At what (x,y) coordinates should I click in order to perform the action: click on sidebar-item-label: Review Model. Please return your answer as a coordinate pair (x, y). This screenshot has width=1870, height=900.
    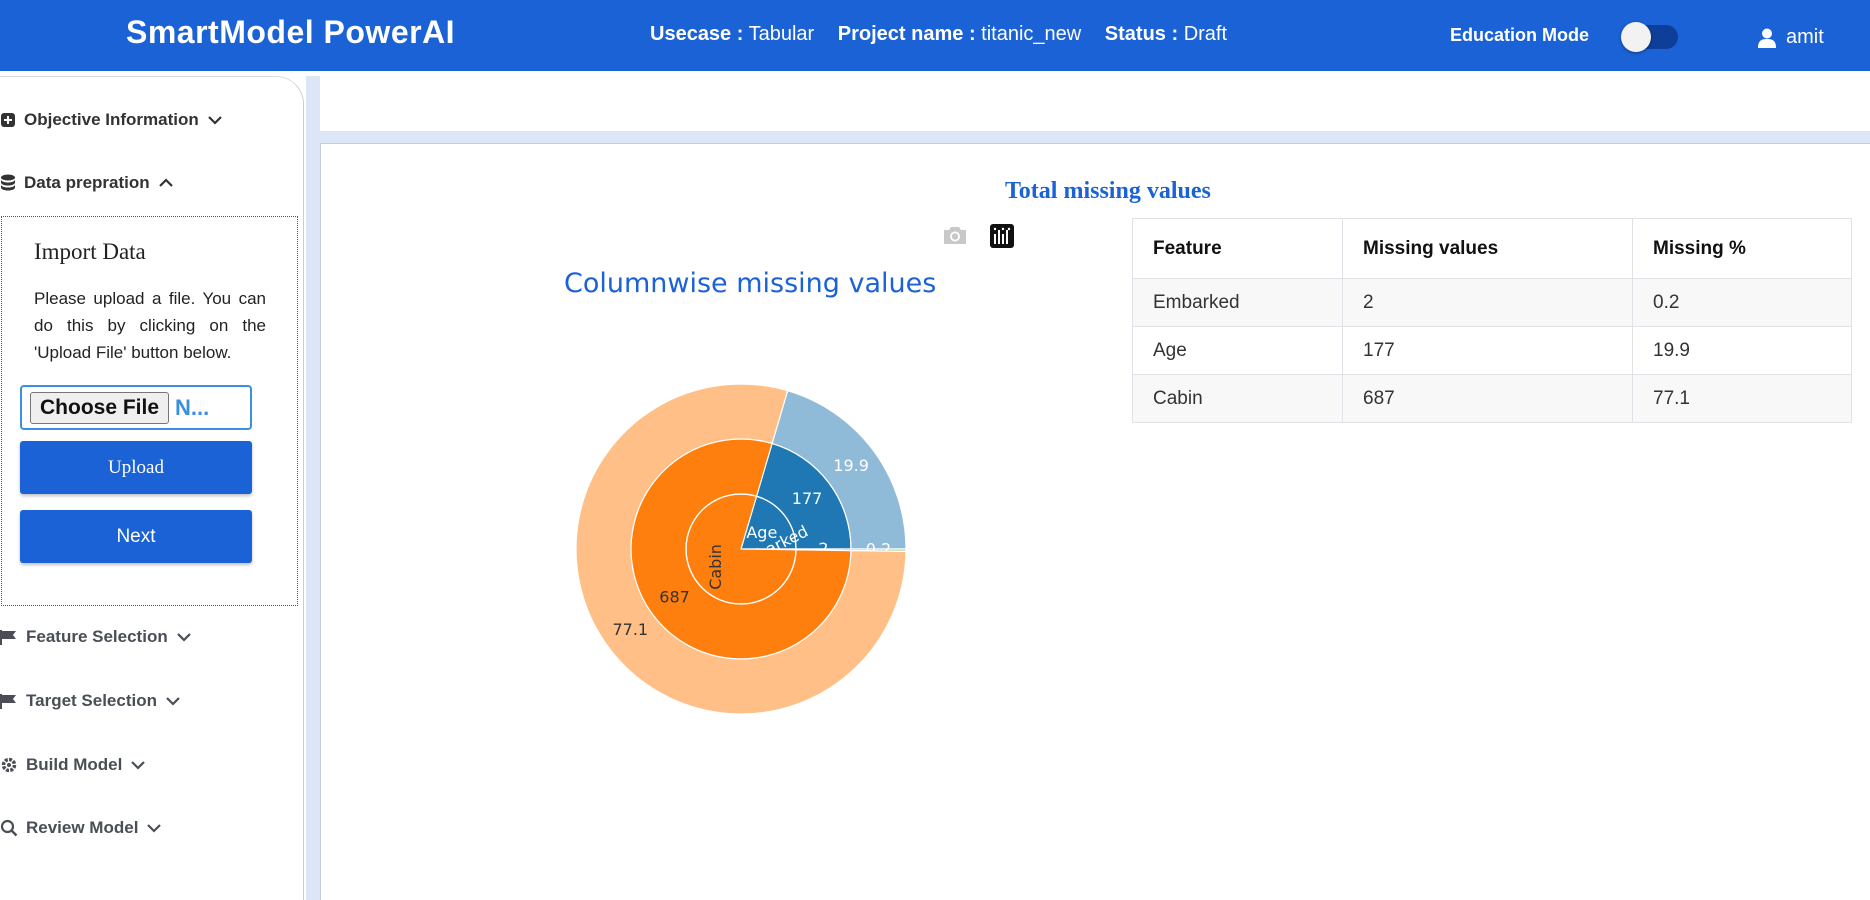
    Looking at the image, I should click on (82, 827).